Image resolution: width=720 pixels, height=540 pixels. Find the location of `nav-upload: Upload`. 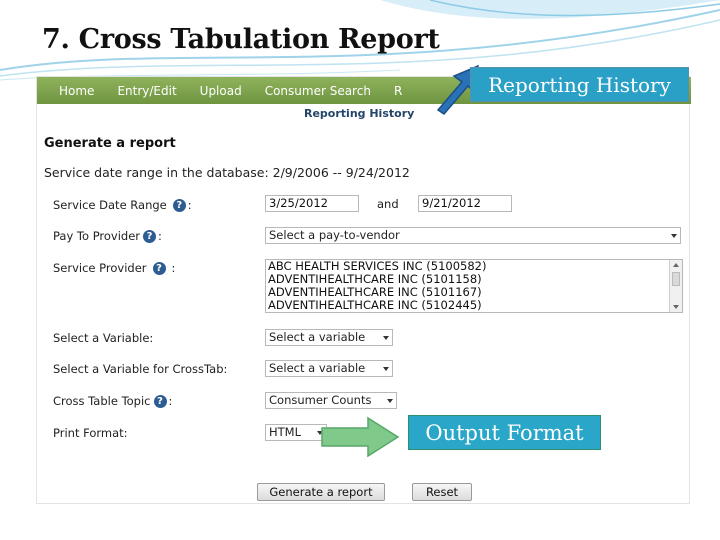

nav-upload: Upload is located at coordinates (221, 91).